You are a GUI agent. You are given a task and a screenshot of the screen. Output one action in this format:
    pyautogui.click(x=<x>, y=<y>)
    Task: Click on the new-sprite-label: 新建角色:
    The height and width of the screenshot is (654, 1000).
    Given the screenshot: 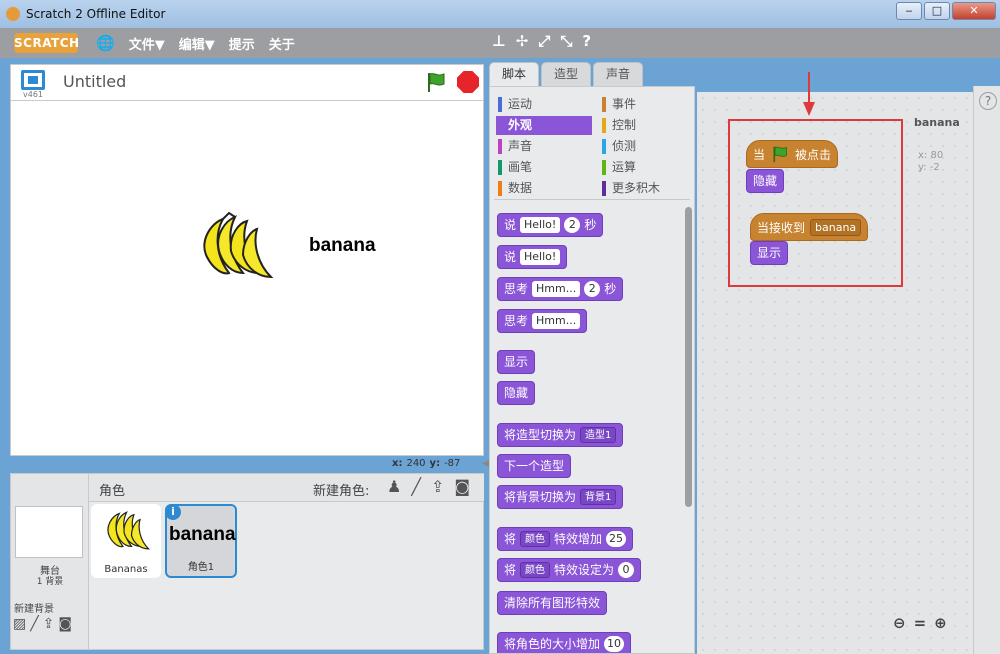 What is the action you would take?
    pyautogui.click(x=341, y=491)
    